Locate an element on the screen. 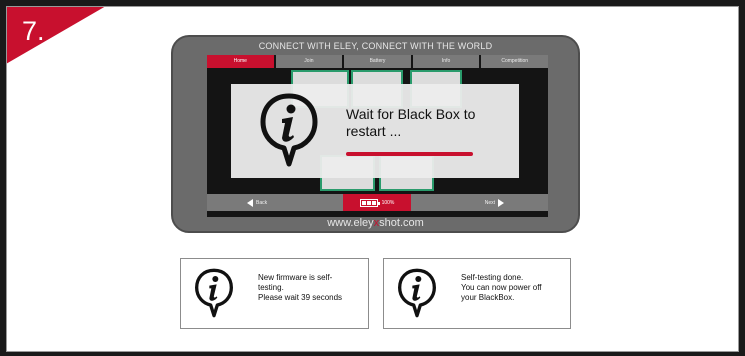 This screenshot has height=356, width=745. next-label: Next is located at coordinates (489, 202).